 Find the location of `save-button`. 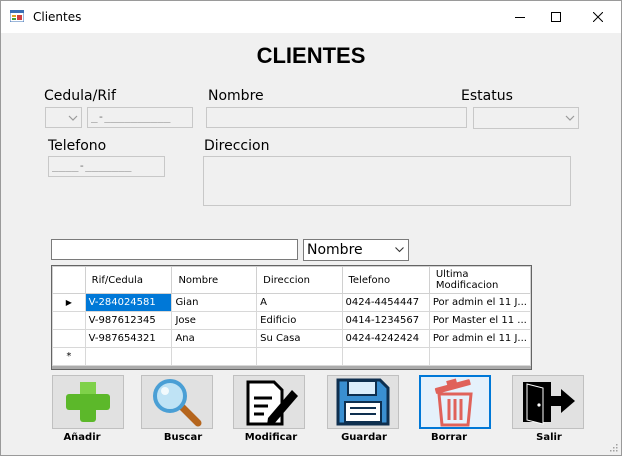

save-button is located at coordinates (363, 402).